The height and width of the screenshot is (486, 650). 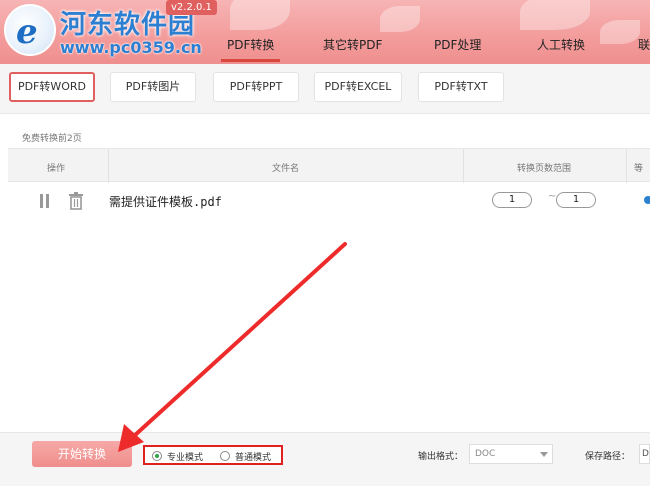 I want to click on pause-icon, so click(x=44, y=201).